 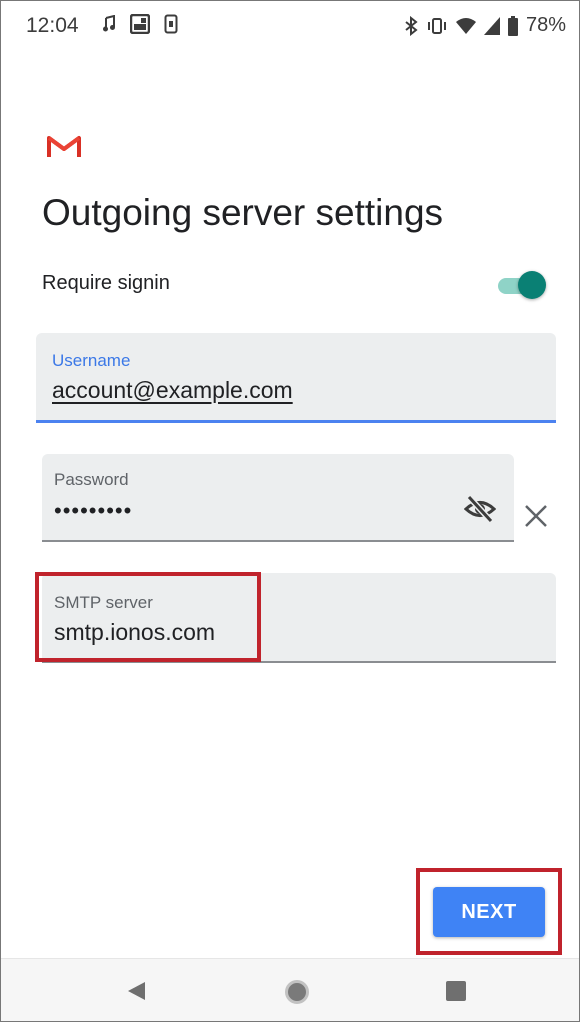 What do you see at coordinates (136, 991) in the screenshot?
I see `back-icon` at bounding box center [136, 991].